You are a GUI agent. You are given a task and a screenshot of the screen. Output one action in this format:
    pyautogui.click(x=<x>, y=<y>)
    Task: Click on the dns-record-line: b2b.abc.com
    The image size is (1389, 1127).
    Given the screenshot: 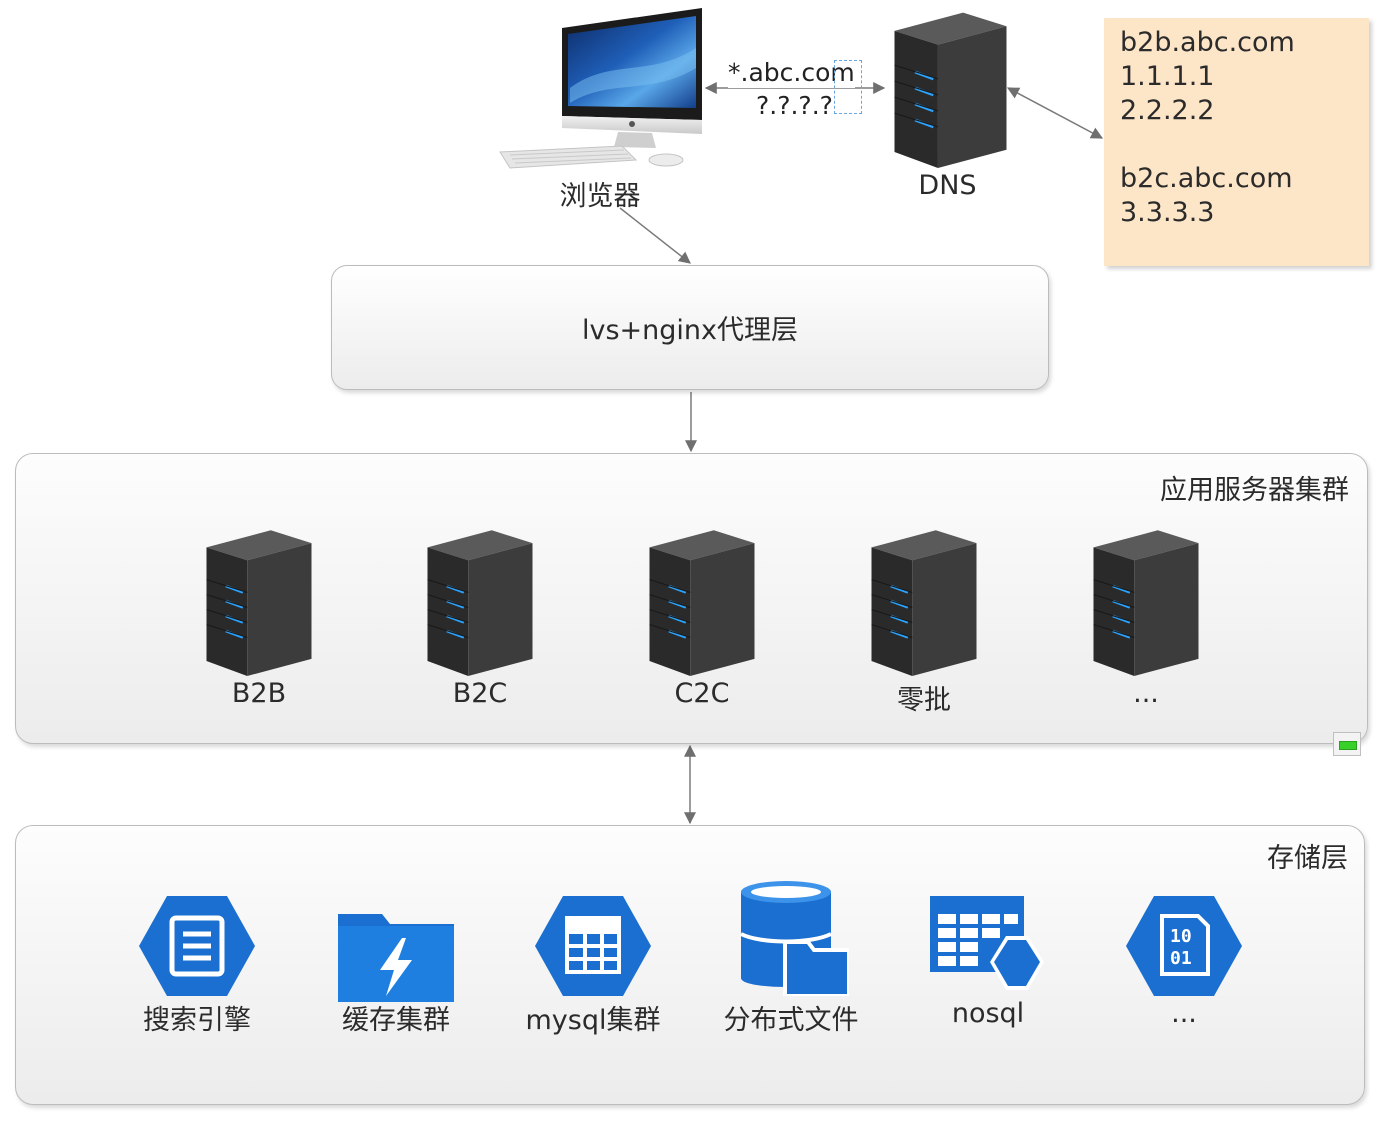 What is the action you would take?
    pyautogui.click(x=1207, y=42)
    